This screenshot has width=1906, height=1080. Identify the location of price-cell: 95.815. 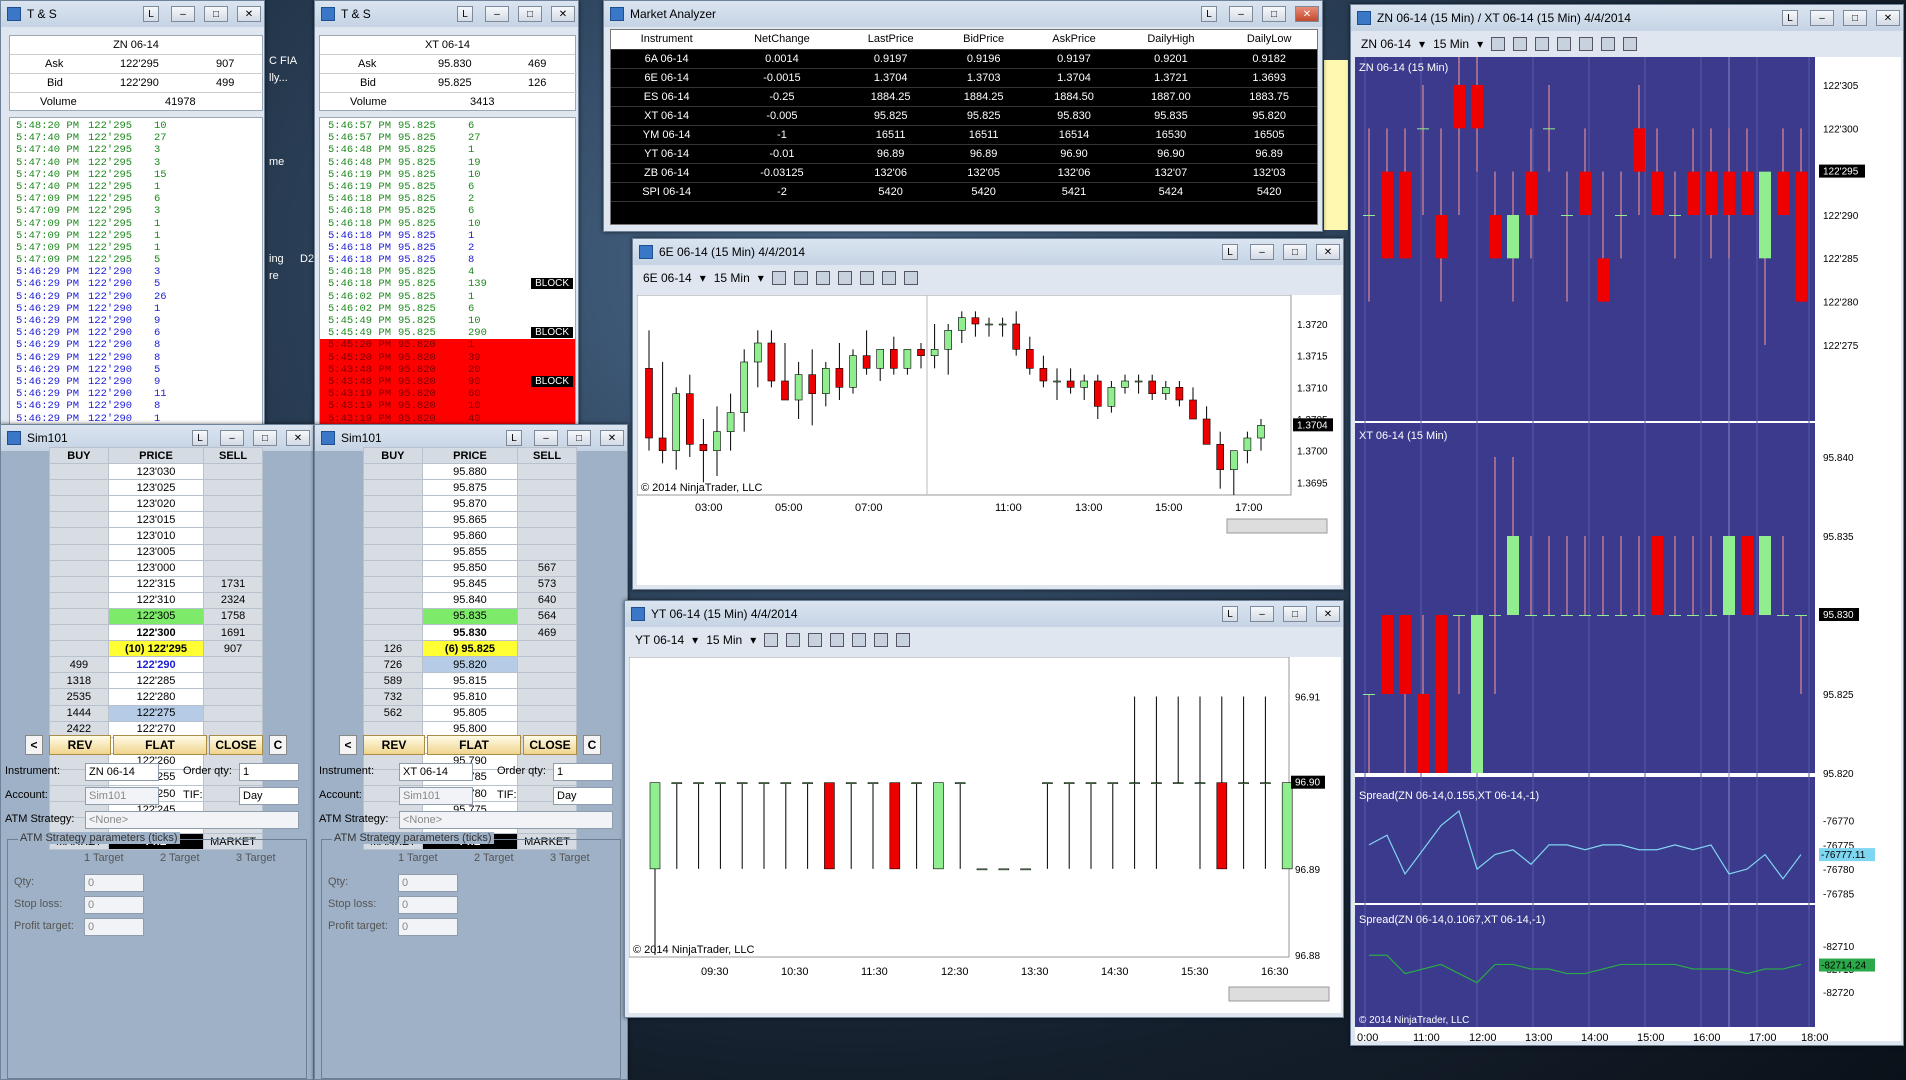
(470, 681).